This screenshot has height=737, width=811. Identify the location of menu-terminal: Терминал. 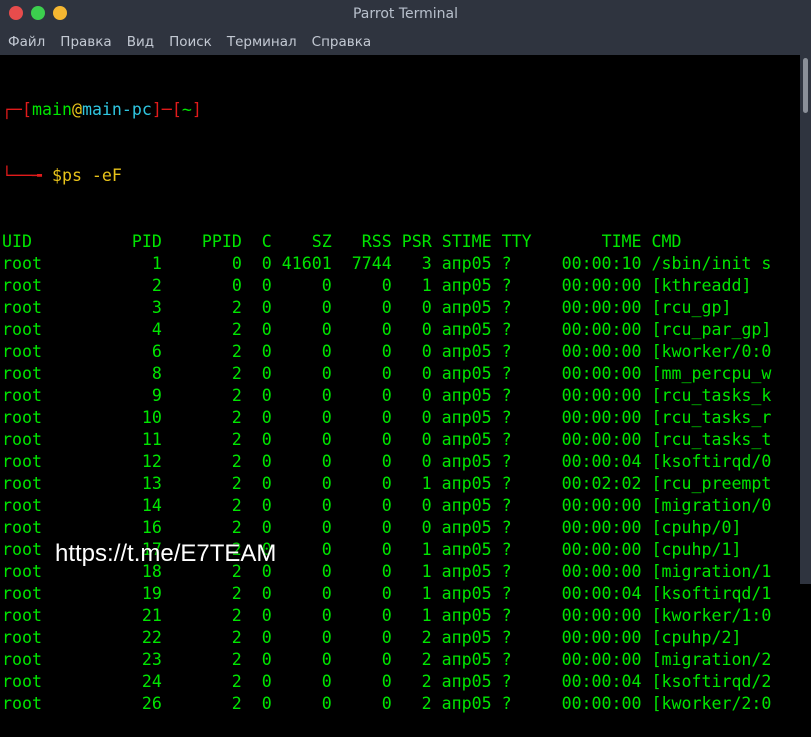
(261, 42).